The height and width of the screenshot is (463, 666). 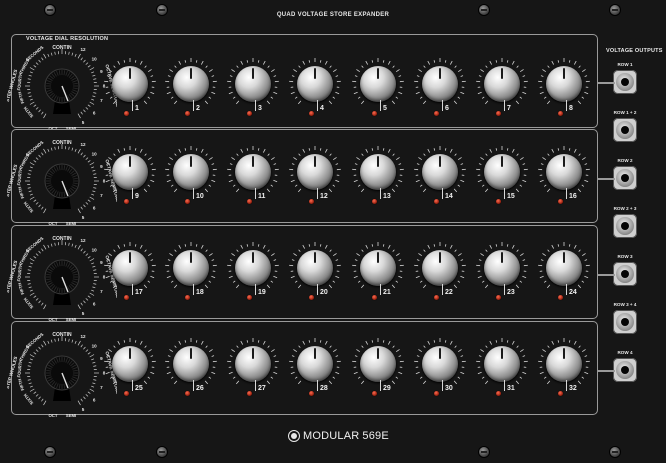 I want to click on screw-bottom-right, so click(x=615, y=452).